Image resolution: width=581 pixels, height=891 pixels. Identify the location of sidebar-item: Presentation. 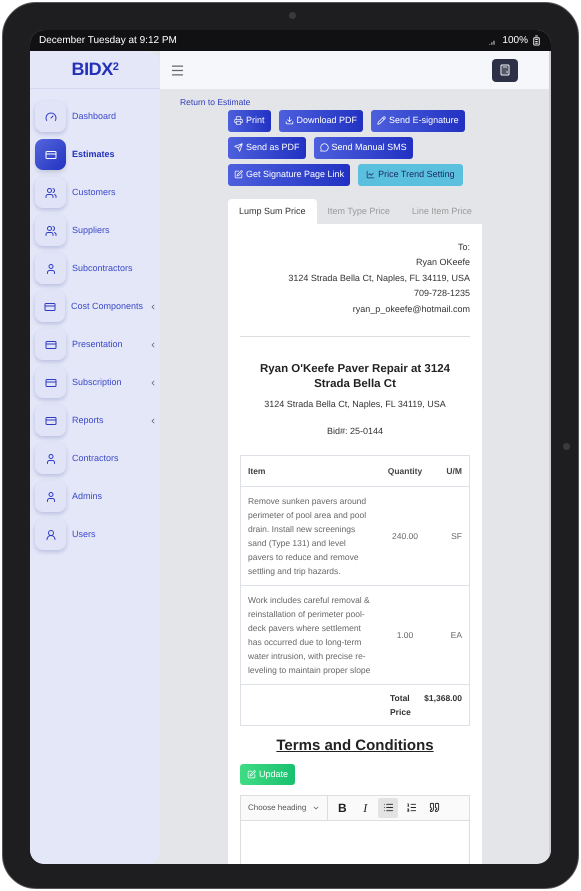
(96, 344).